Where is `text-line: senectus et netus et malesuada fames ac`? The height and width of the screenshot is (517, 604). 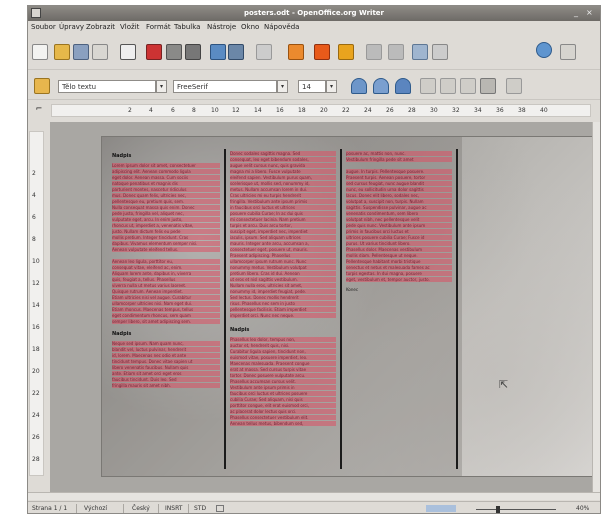
text-line: senectus et netus et malesuada fames ac is located at coordinates (399, 267).